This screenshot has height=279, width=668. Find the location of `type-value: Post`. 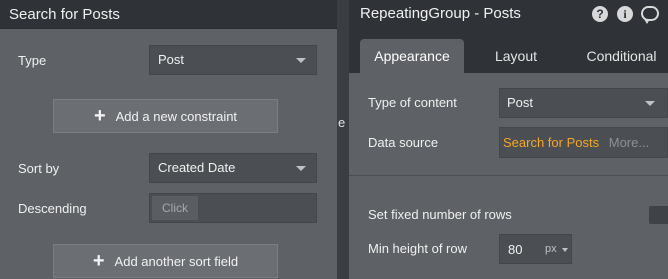

type-value: Post is located at coordinates (171, 59).